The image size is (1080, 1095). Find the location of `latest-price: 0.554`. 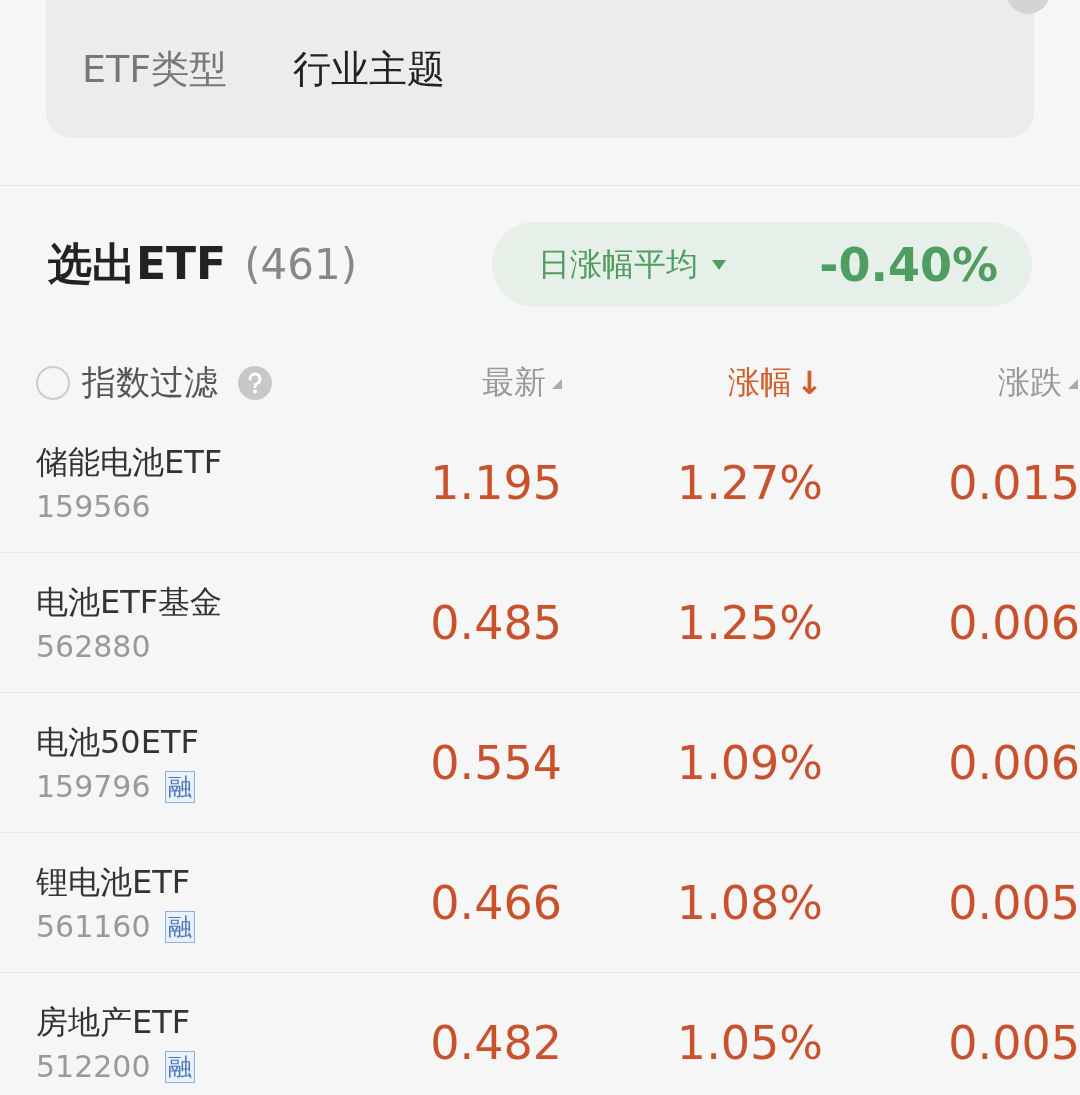

latest-price: 0.554 is located at coordinates (496, 762).